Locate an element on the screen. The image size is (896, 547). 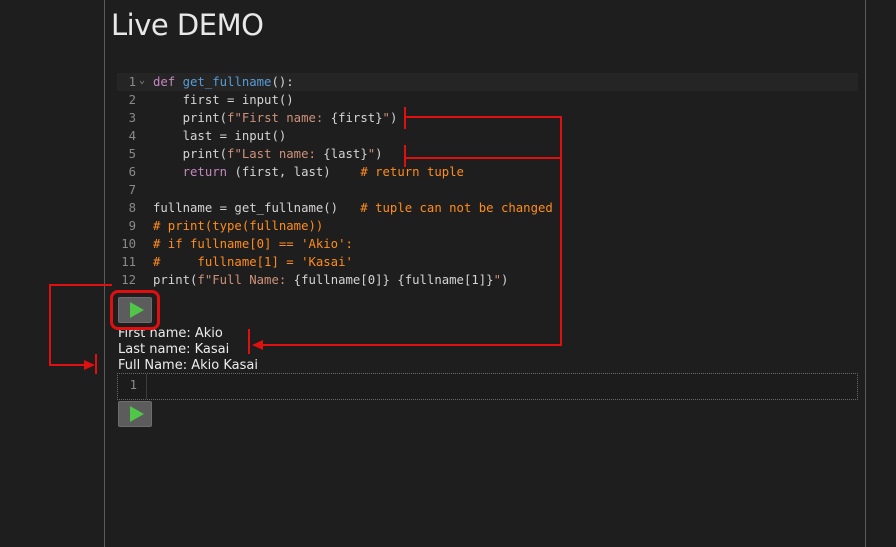
code-line: 7 is located at coordinates (487, 190).